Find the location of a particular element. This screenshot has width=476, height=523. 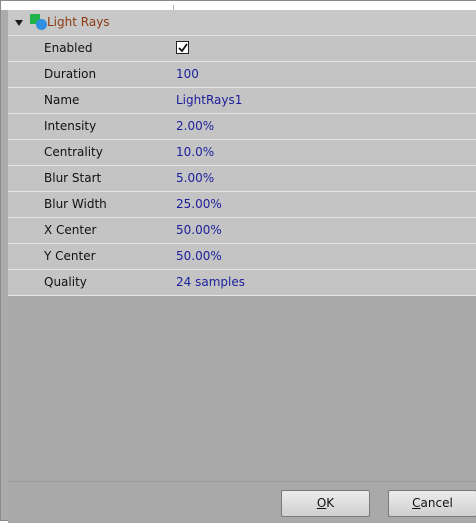

property-row-enabled: Enabled is located at coordinates (242, 49).